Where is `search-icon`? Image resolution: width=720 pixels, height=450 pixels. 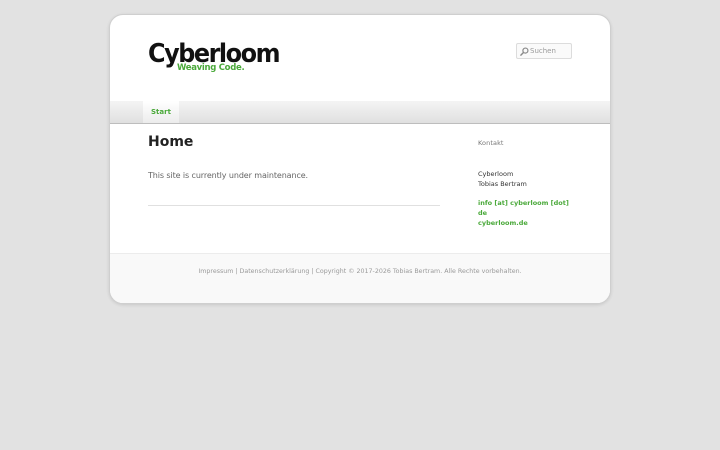 search-icon is located at coordinates (524, 51).